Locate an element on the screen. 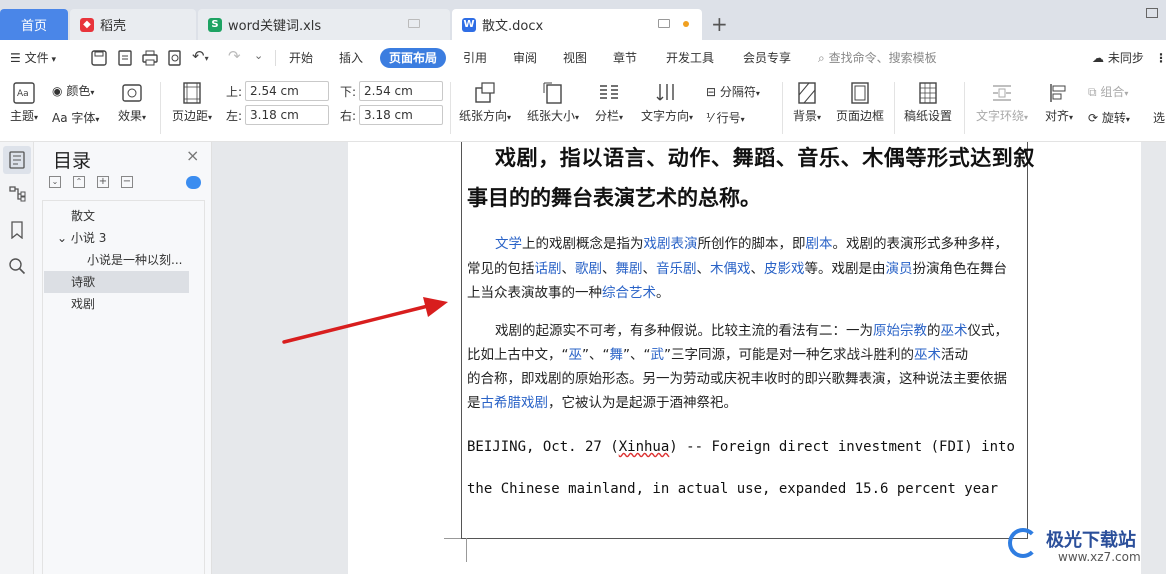 This screenshot has height=574, width=1166. menu-review: 审阅 is located at coordinates (525, 58).